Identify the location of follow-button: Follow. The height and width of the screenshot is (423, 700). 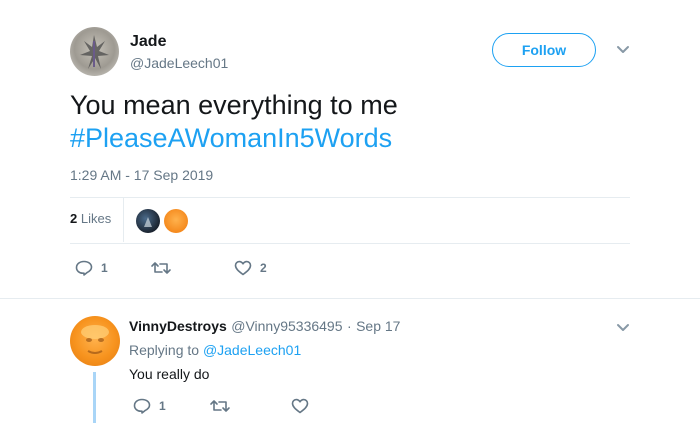
(544, 50).